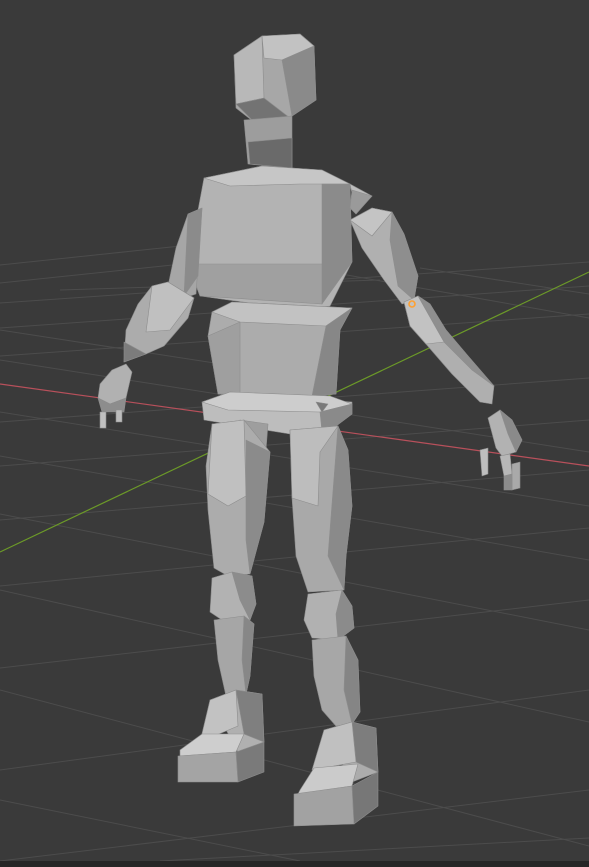 This screenshot has width=589, height=867. Describe the element at coordinates (329, 615) in the screenshot. I see `right-knee` at that location.